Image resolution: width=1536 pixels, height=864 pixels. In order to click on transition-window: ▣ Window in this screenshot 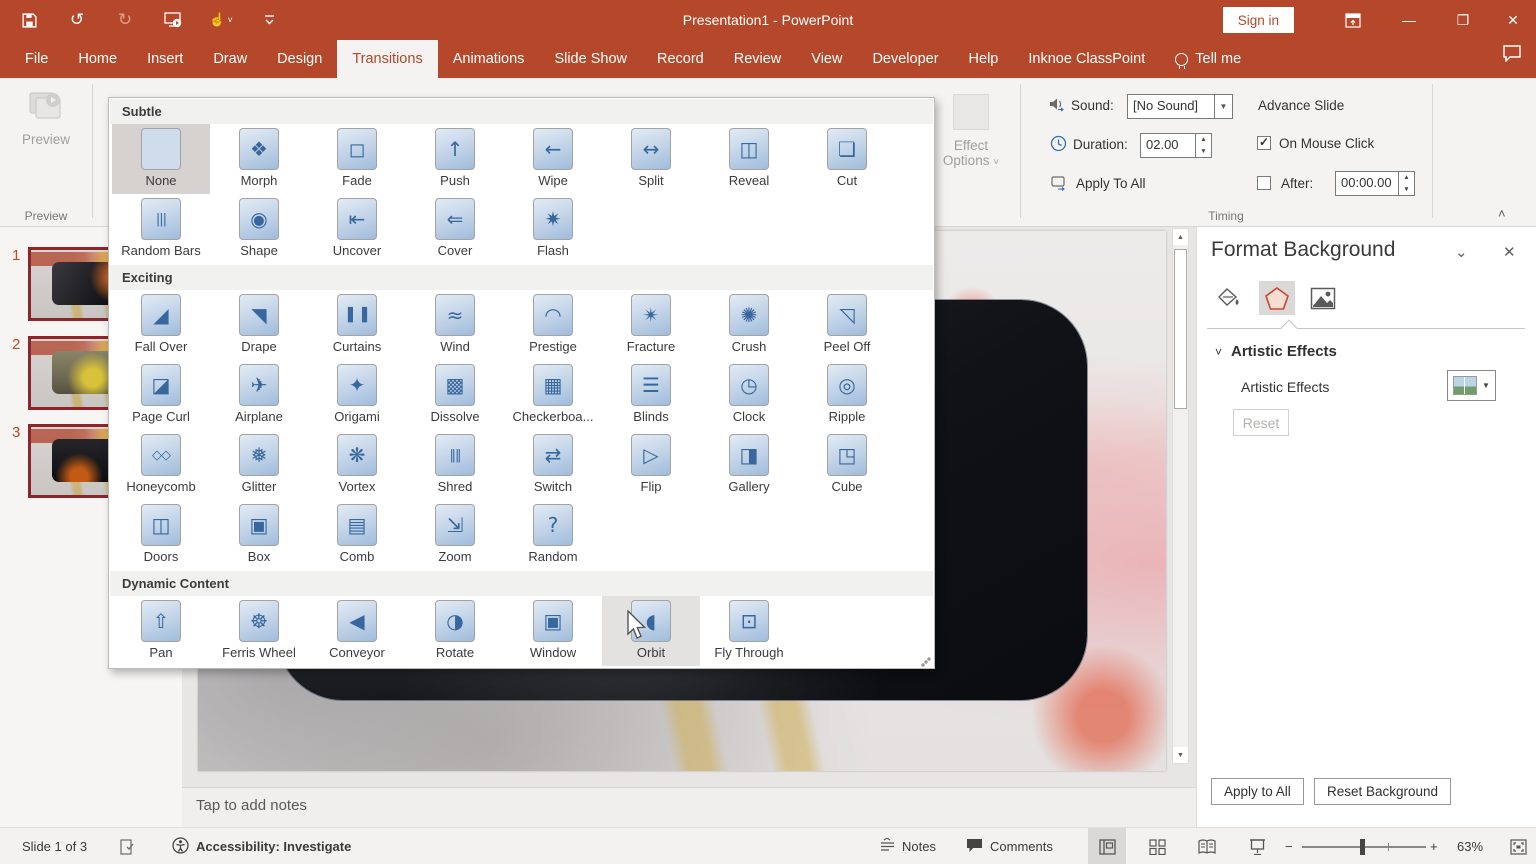, I will do `click(553, 631)`.